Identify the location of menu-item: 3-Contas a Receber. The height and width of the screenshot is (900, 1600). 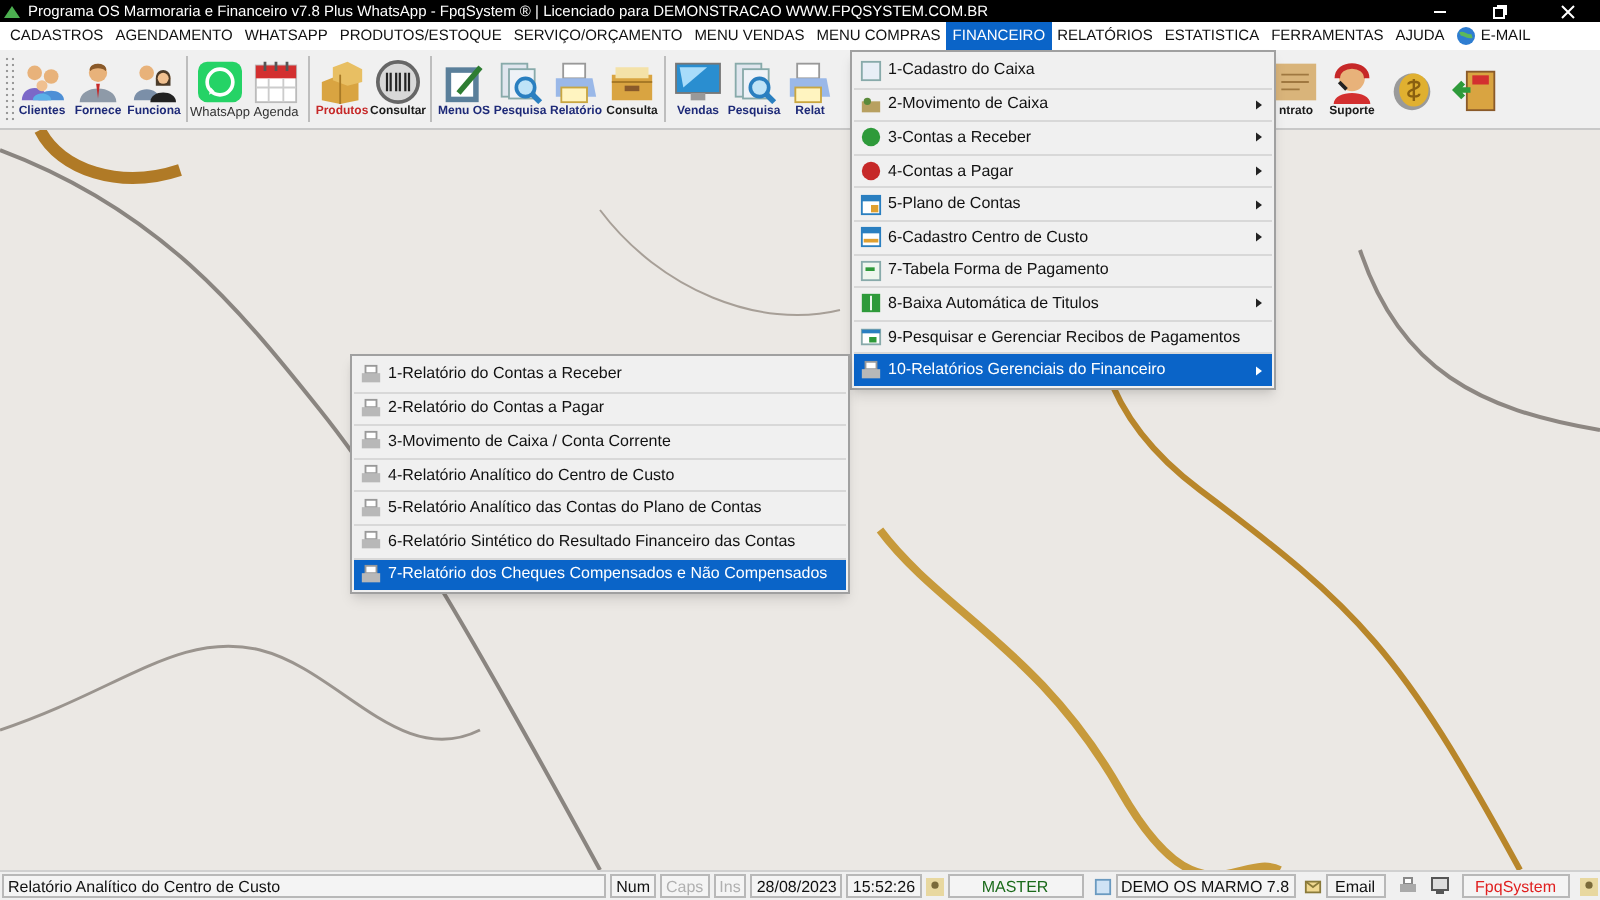
(1063, 137).